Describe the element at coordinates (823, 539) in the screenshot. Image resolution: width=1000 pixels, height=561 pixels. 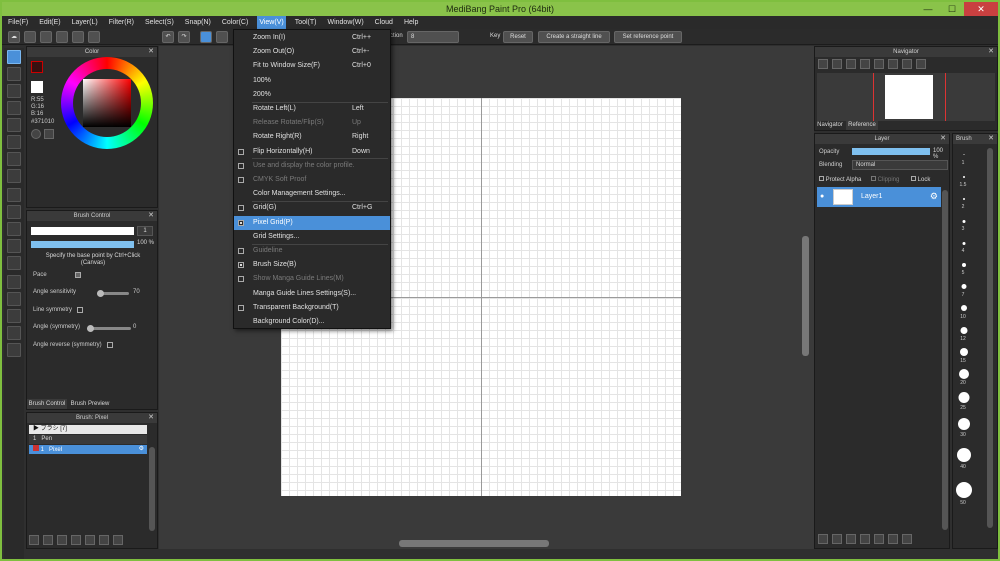
I see `add-layer-icon` at that location.